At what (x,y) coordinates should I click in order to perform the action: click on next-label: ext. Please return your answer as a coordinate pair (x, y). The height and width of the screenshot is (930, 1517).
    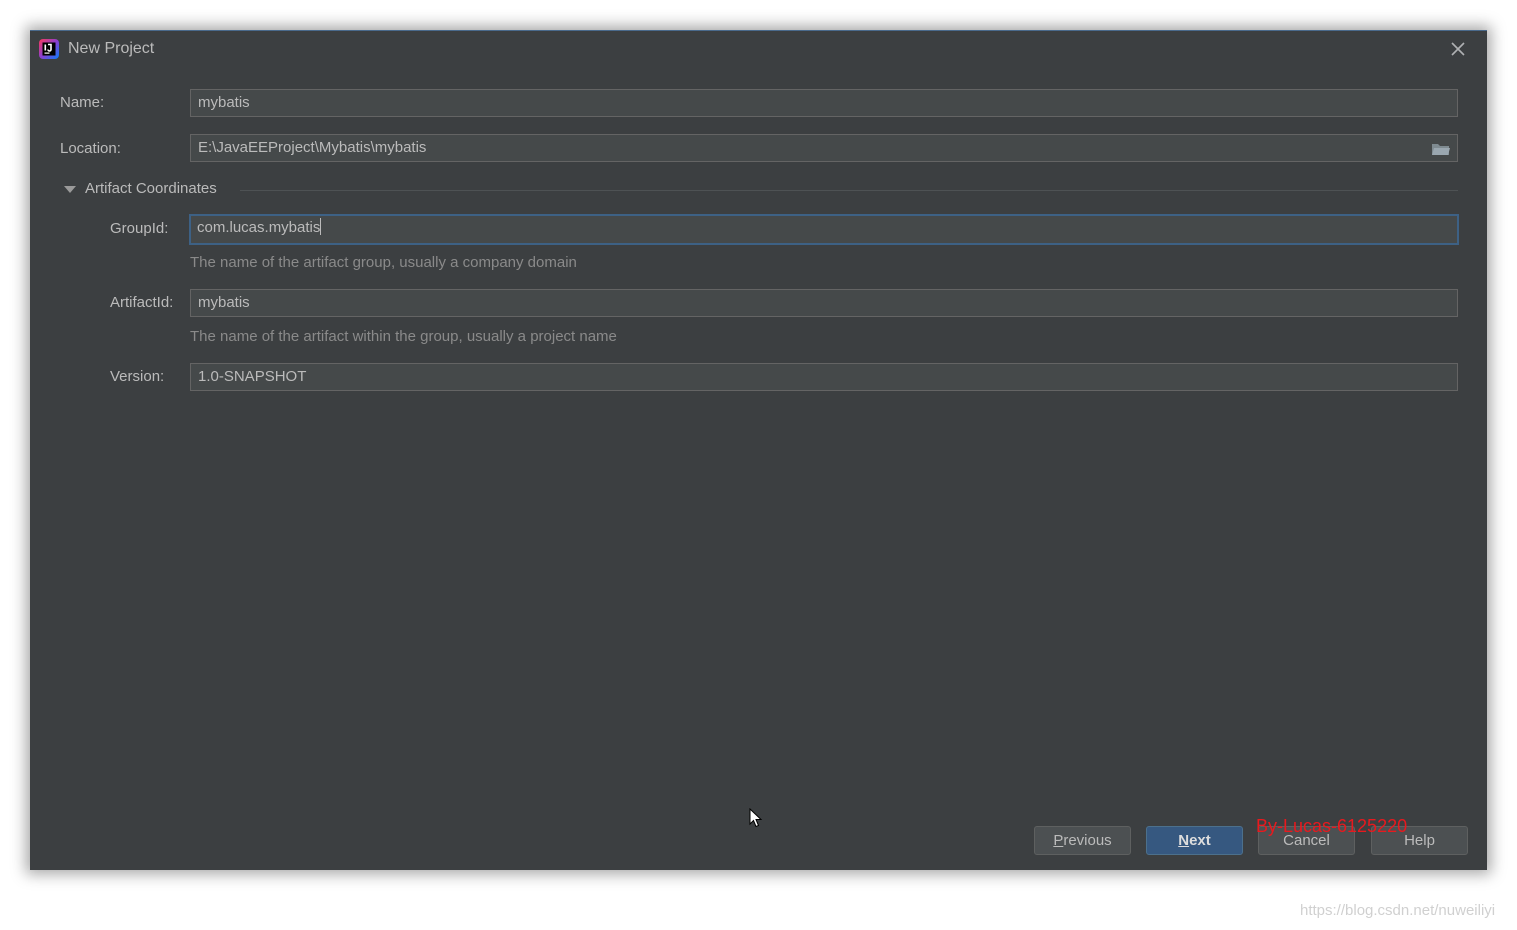
    Looking at the image, I should click on (1200, 840).